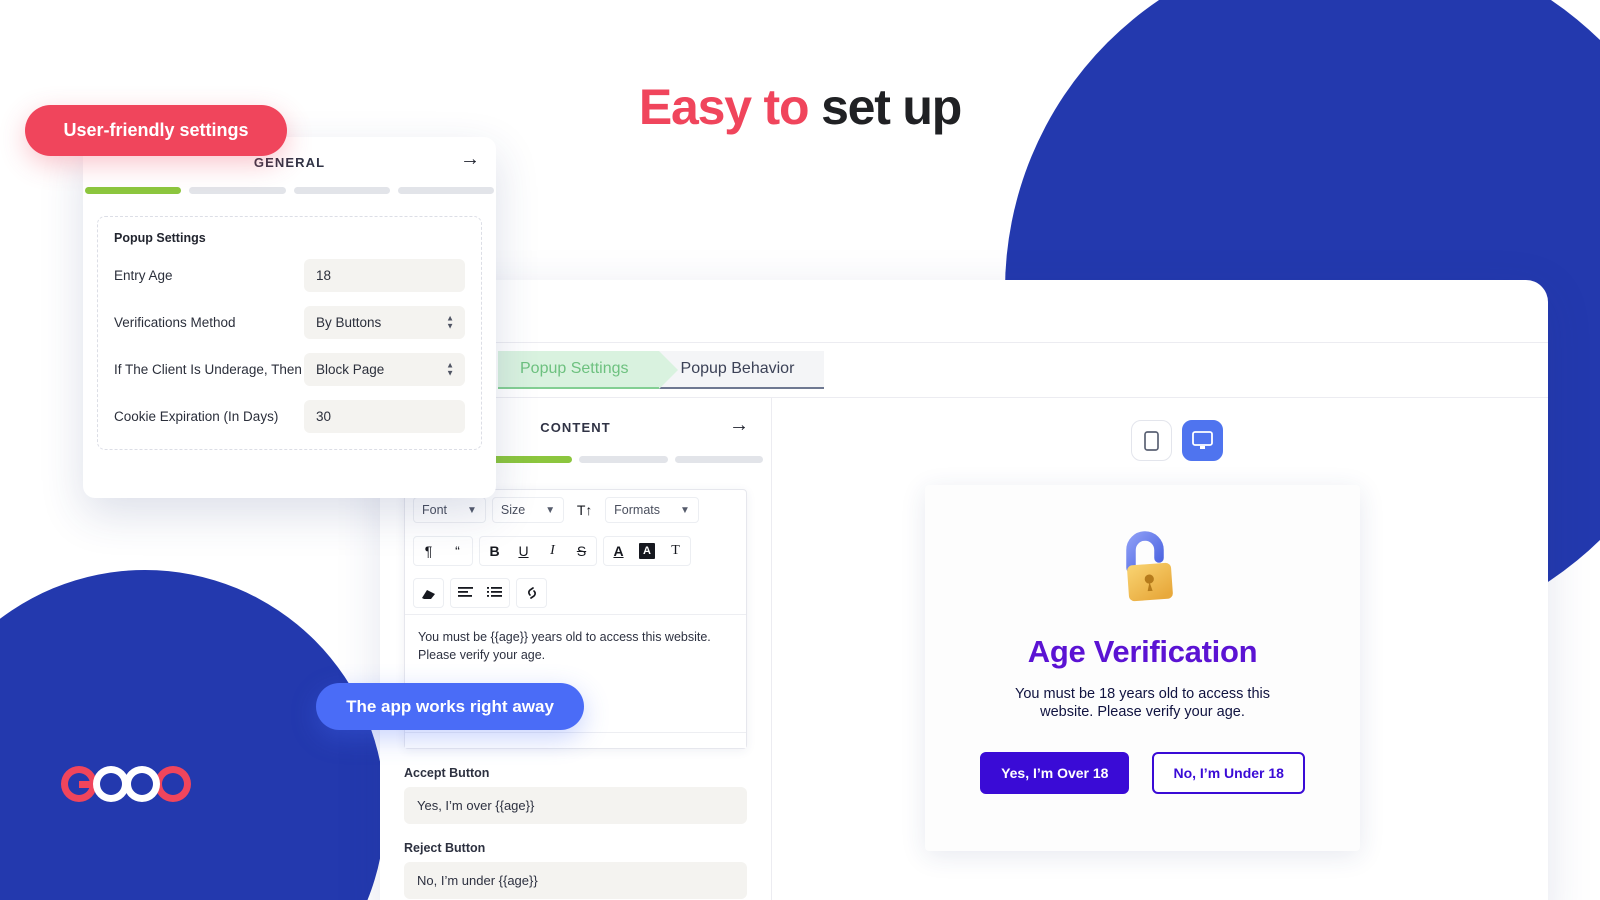 Image resolution: width=1600 pixels, height=900 pixels. What do you see at coordinates (618, 551) in the screenshot?
I see `text-color-icon: A` at bounding box center [618, 551].